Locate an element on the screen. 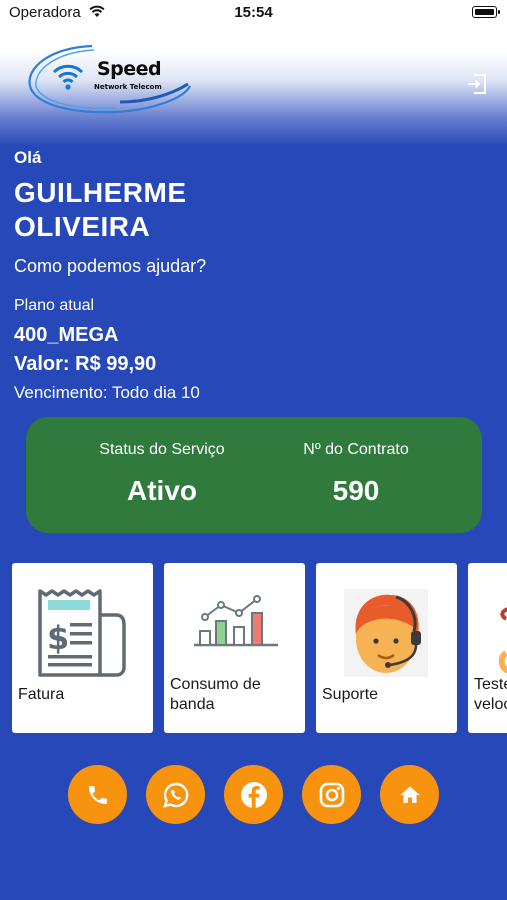 The width and height of the screenshot is (507, 900). tile-bandwidth: Consumo de banda is located at coordinates (234, 648).